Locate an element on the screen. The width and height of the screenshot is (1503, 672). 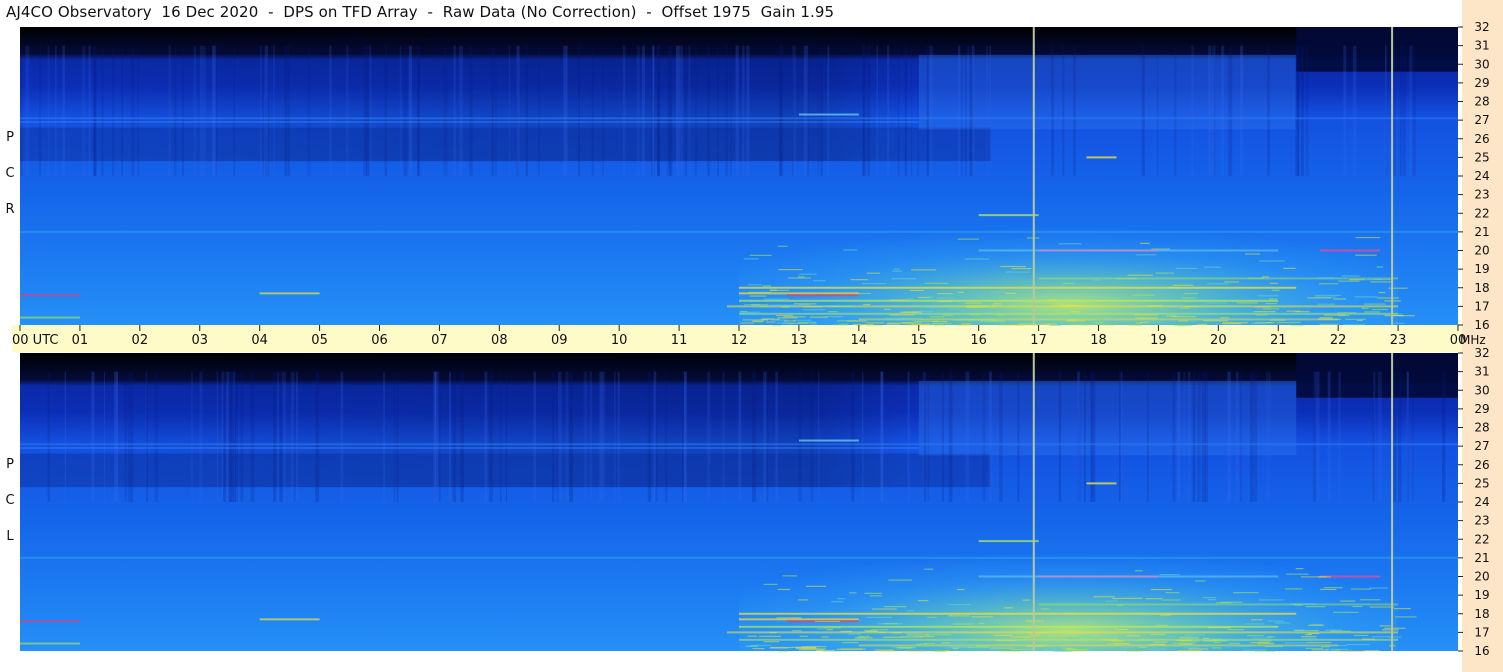
x-tick-label: 06 is located at coordinates (379, 340).